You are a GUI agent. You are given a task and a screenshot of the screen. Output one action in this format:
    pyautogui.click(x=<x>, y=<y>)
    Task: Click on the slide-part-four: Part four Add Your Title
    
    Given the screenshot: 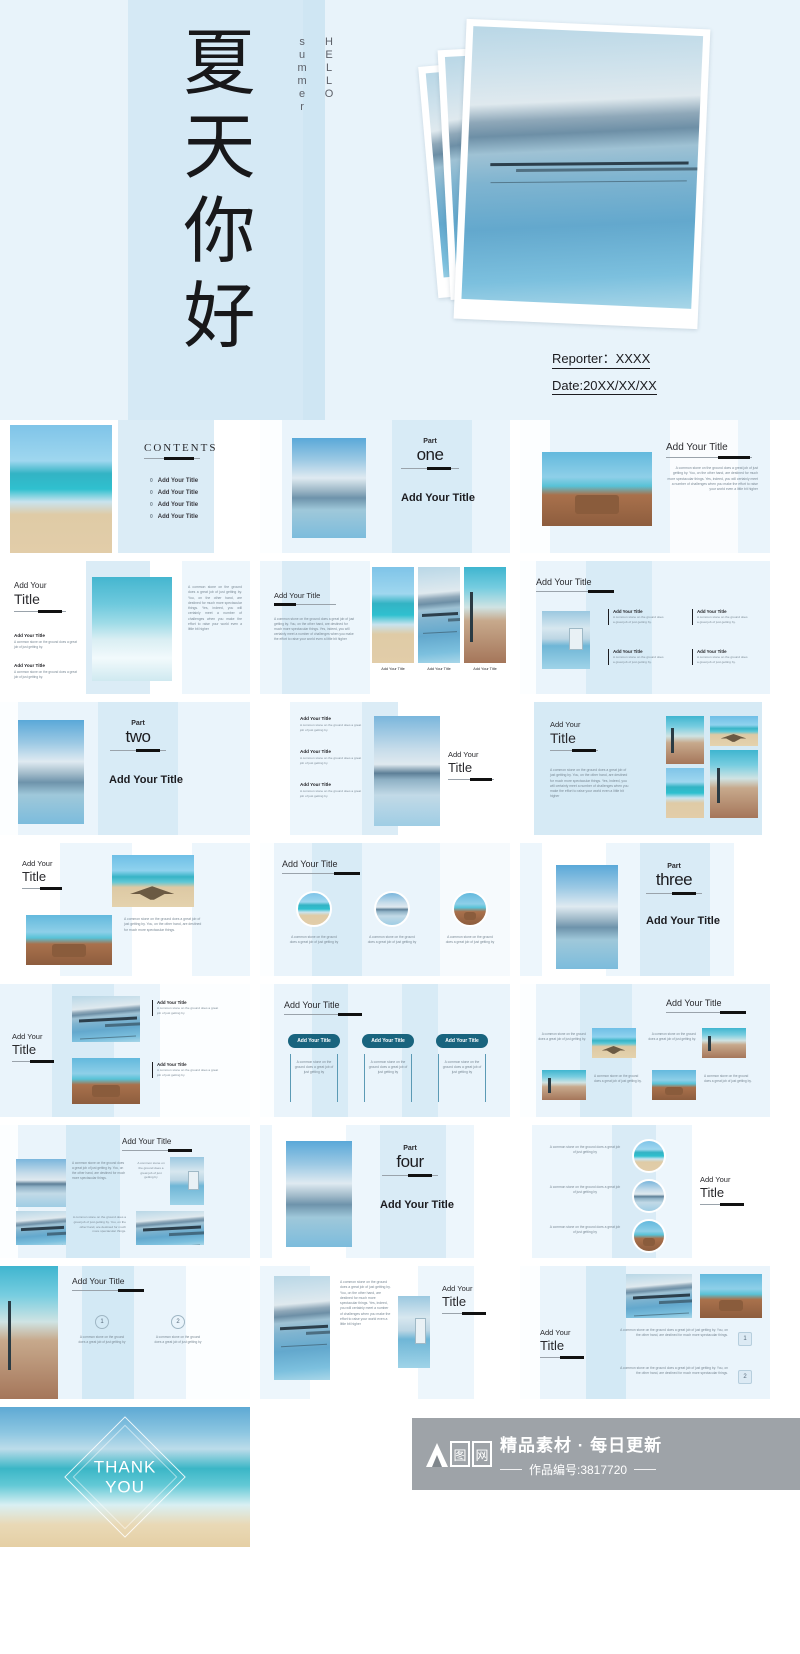 What is the action you would take?
    pyautogui.click(x=385, y=1191)
    